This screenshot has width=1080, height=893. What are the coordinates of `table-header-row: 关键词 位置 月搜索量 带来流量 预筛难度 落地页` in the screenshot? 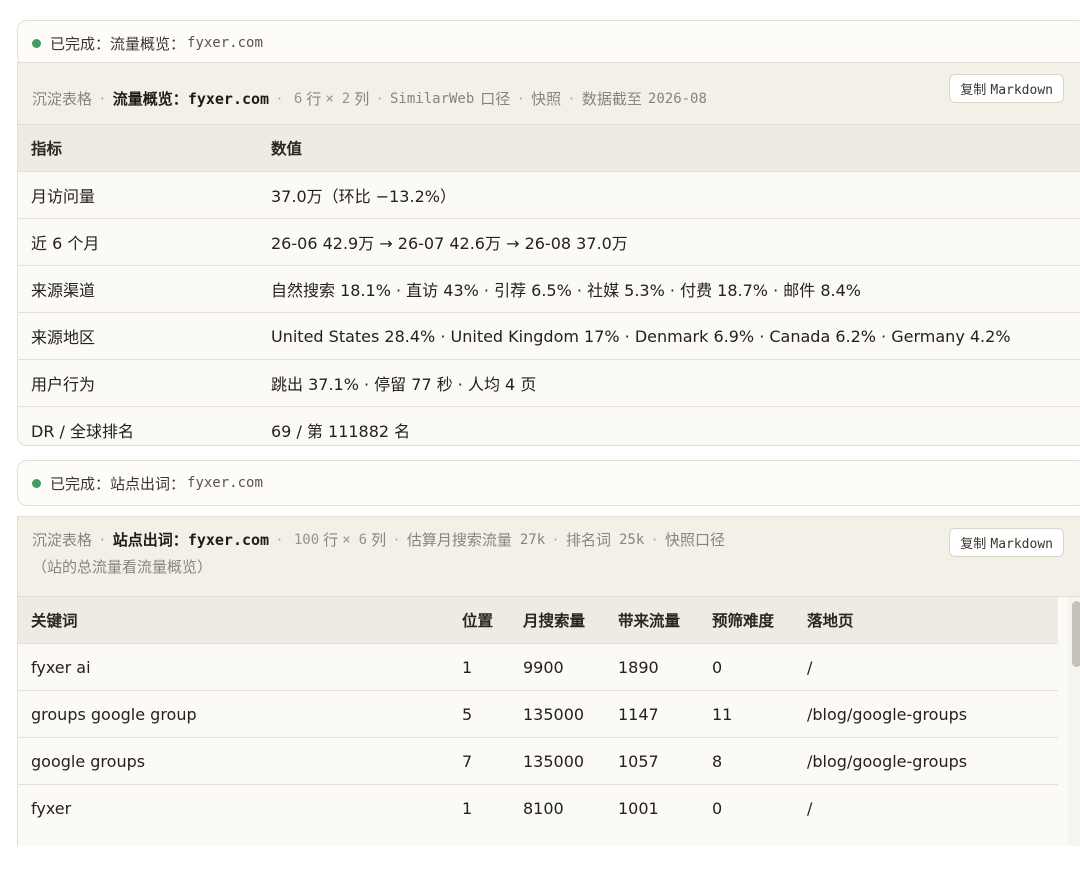 It's located at (538, 620).